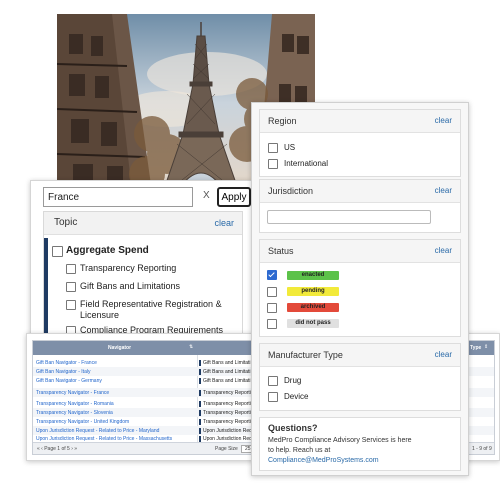 This screenshot has width=500, height=500. Describe the element at coordinates (273, 148) in the screenshot. I see `region-us-checkbox` at that location.